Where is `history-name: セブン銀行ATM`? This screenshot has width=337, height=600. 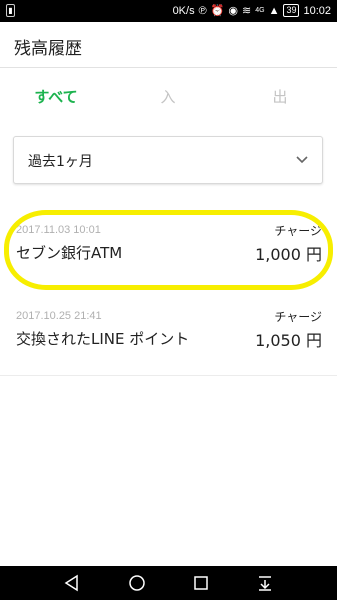 history-name: セブン銀行ATM is located at coordinates (69, 253).